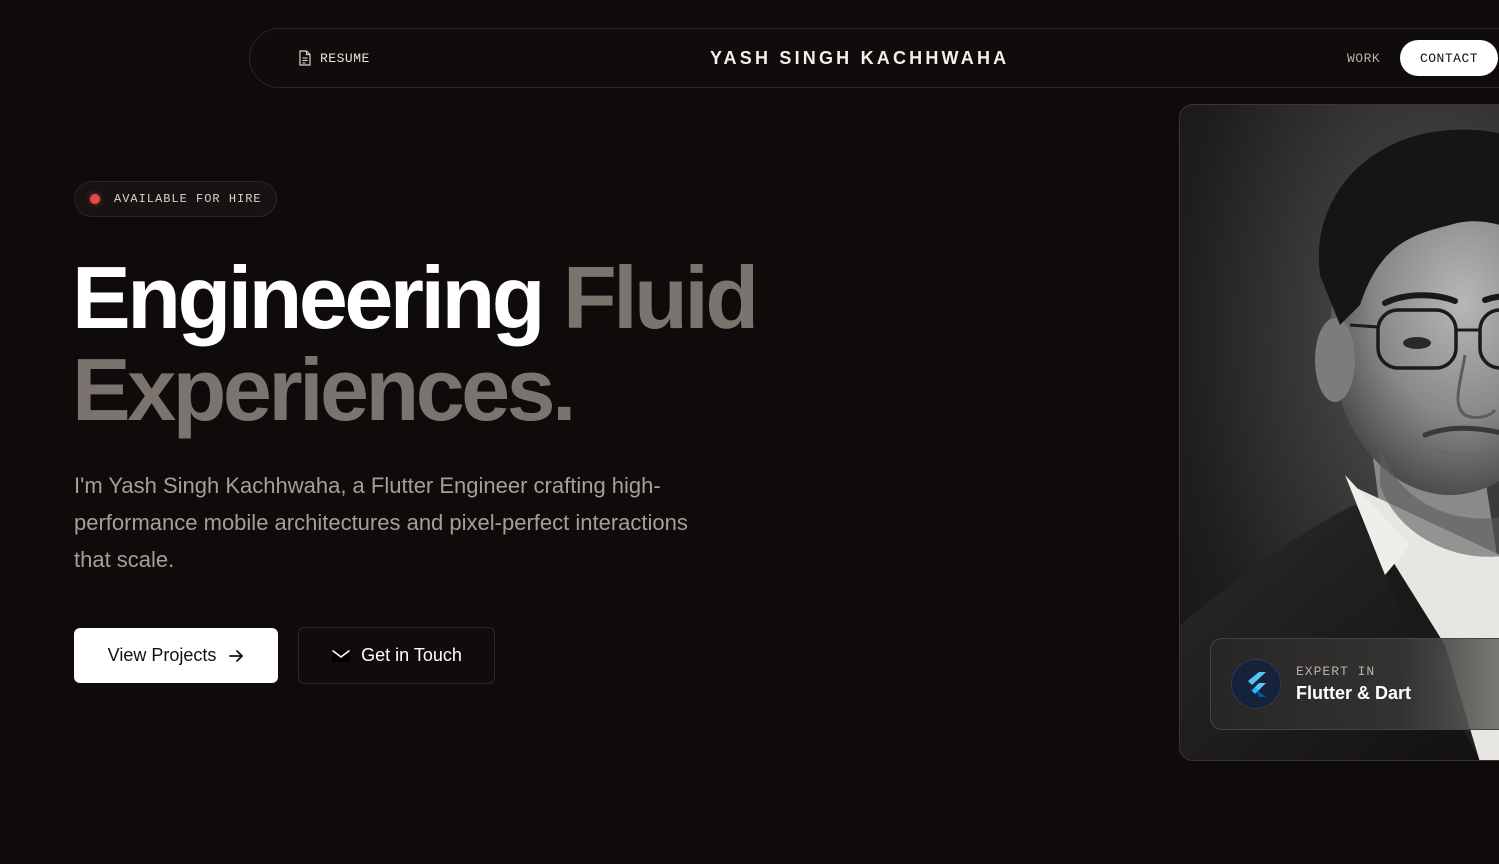 This screenshot has height=864, width=1499. Describe the element at coordinates (305, 58) in the screenshot. I see `document-icon` at that location.